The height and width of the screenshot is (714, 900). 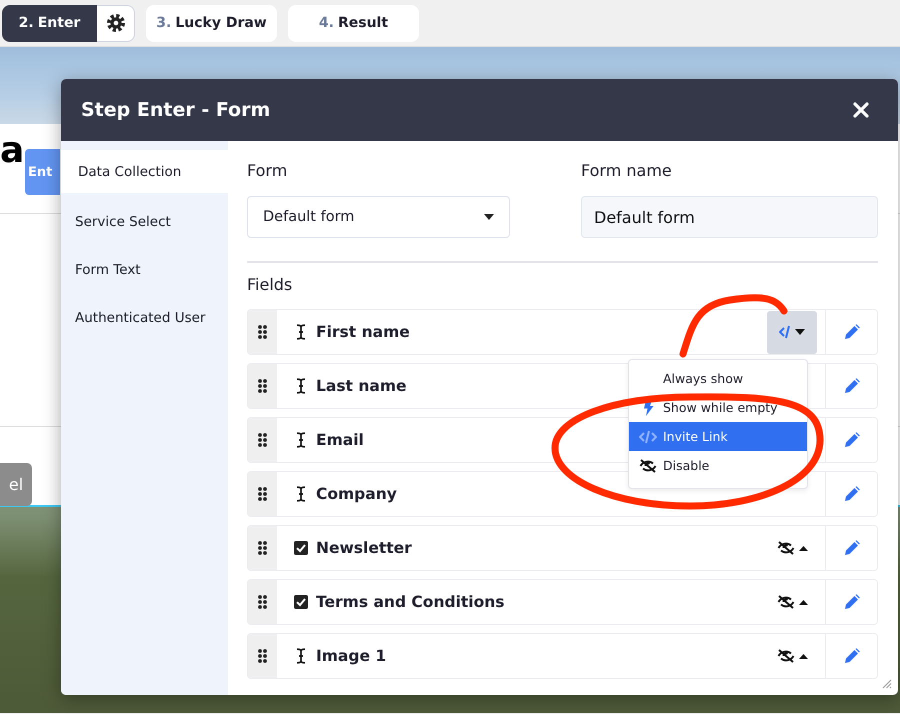 I want to click on menu-item: Invite Link, so click(x=718, y=436).